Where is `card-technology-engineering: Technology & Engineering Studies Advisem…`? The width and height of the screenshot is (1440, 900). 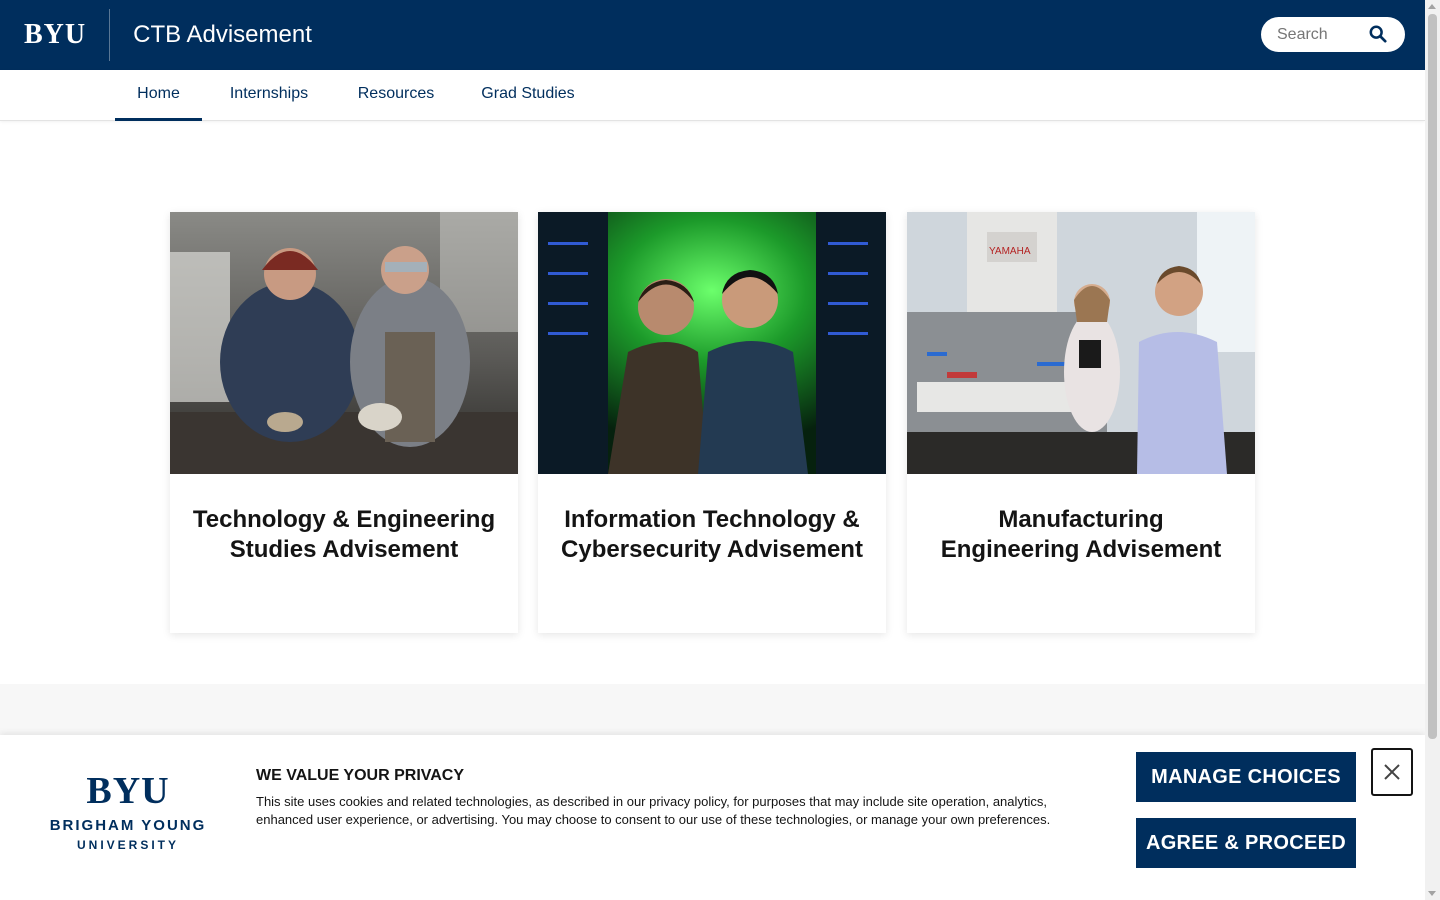
card-technology-engineering: Technology & Engineering Studies Advisem… is located at coordinates (344, 422).